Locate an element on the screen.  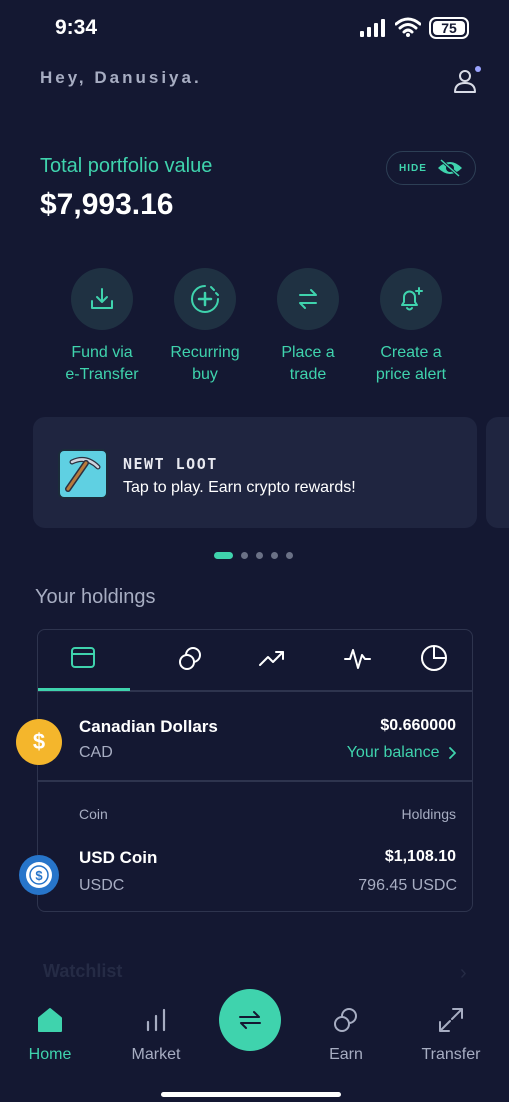
cad-code: CAD is located at coordinates (96, 752).